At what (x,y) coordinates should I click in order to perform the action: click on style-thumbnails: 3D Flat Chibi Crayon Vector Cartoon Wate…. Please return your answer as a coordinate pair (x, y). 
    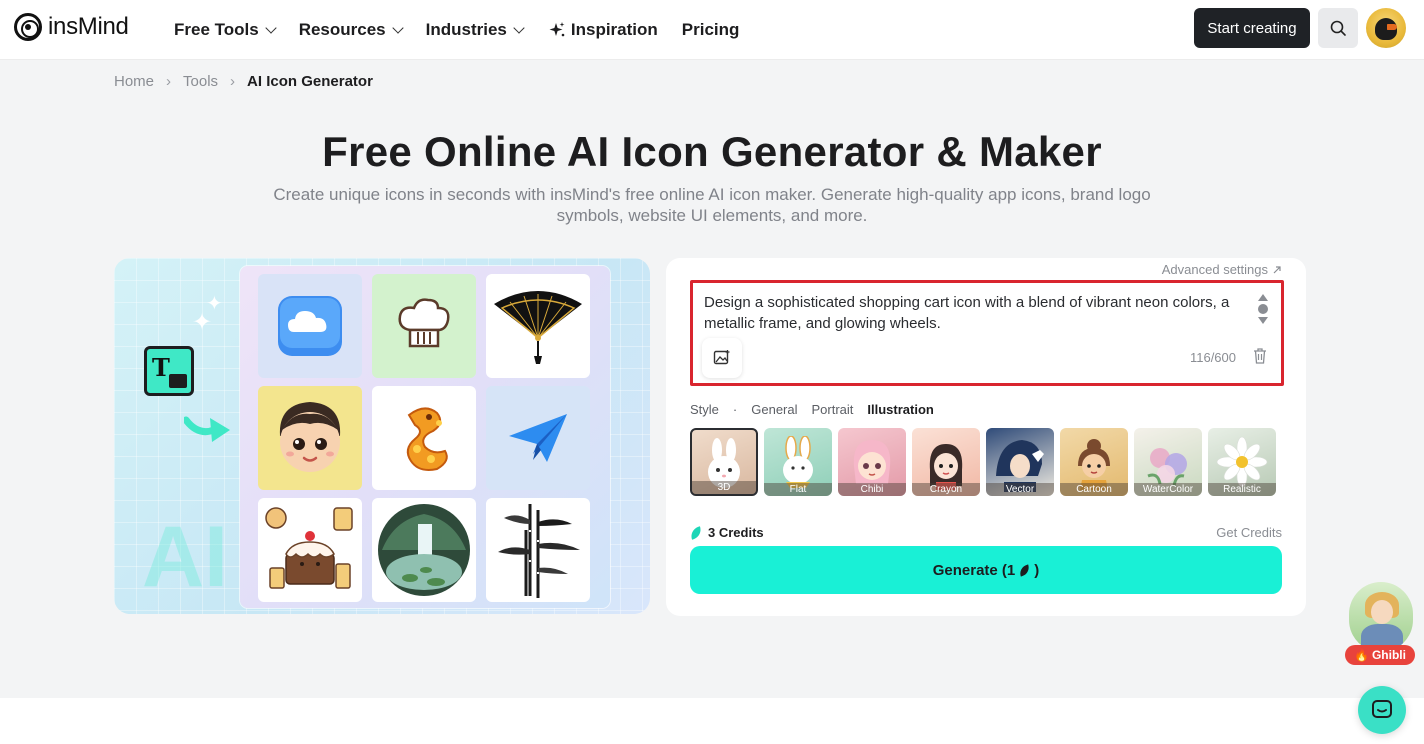
    Looking at the image, I should click on (986, 463).